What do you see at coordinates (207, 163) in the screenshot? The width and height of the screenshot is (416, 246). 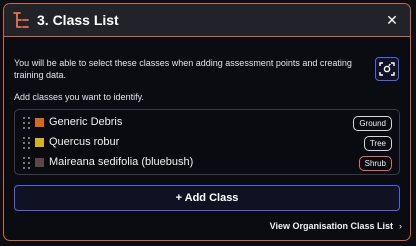 I see `class-row-maireana-sedifolia: Maireana sedifolia (bluebush) Shrub` at bounding box center [207, 163].